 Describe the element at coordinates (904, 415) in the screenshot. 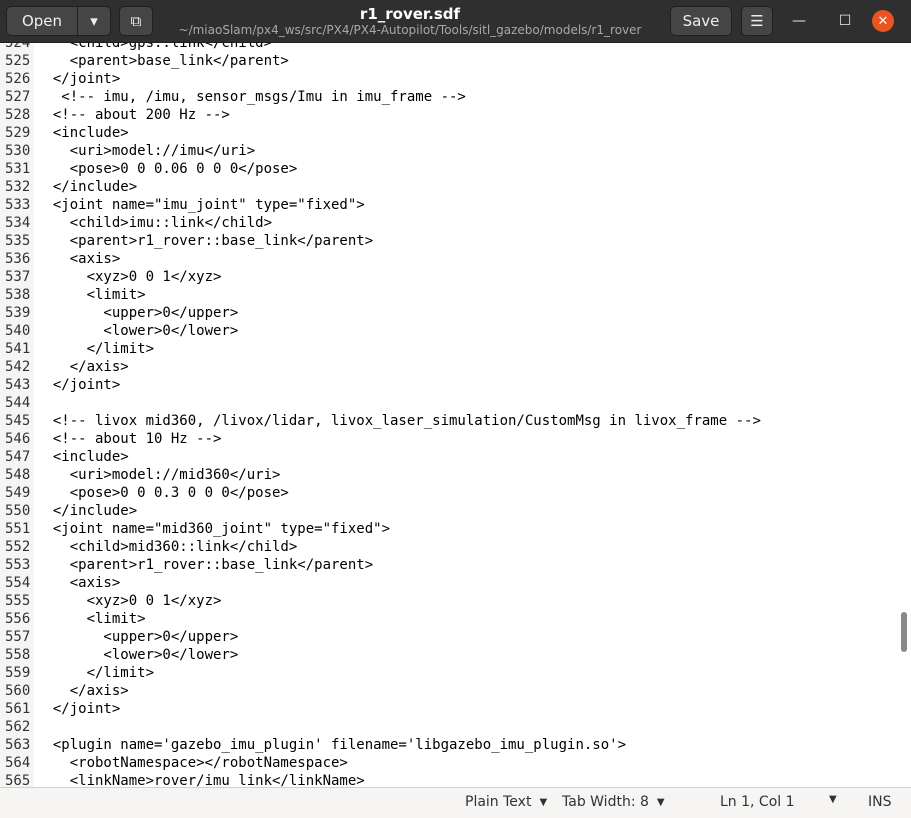

I see `vertical-scrollbar` at that location.